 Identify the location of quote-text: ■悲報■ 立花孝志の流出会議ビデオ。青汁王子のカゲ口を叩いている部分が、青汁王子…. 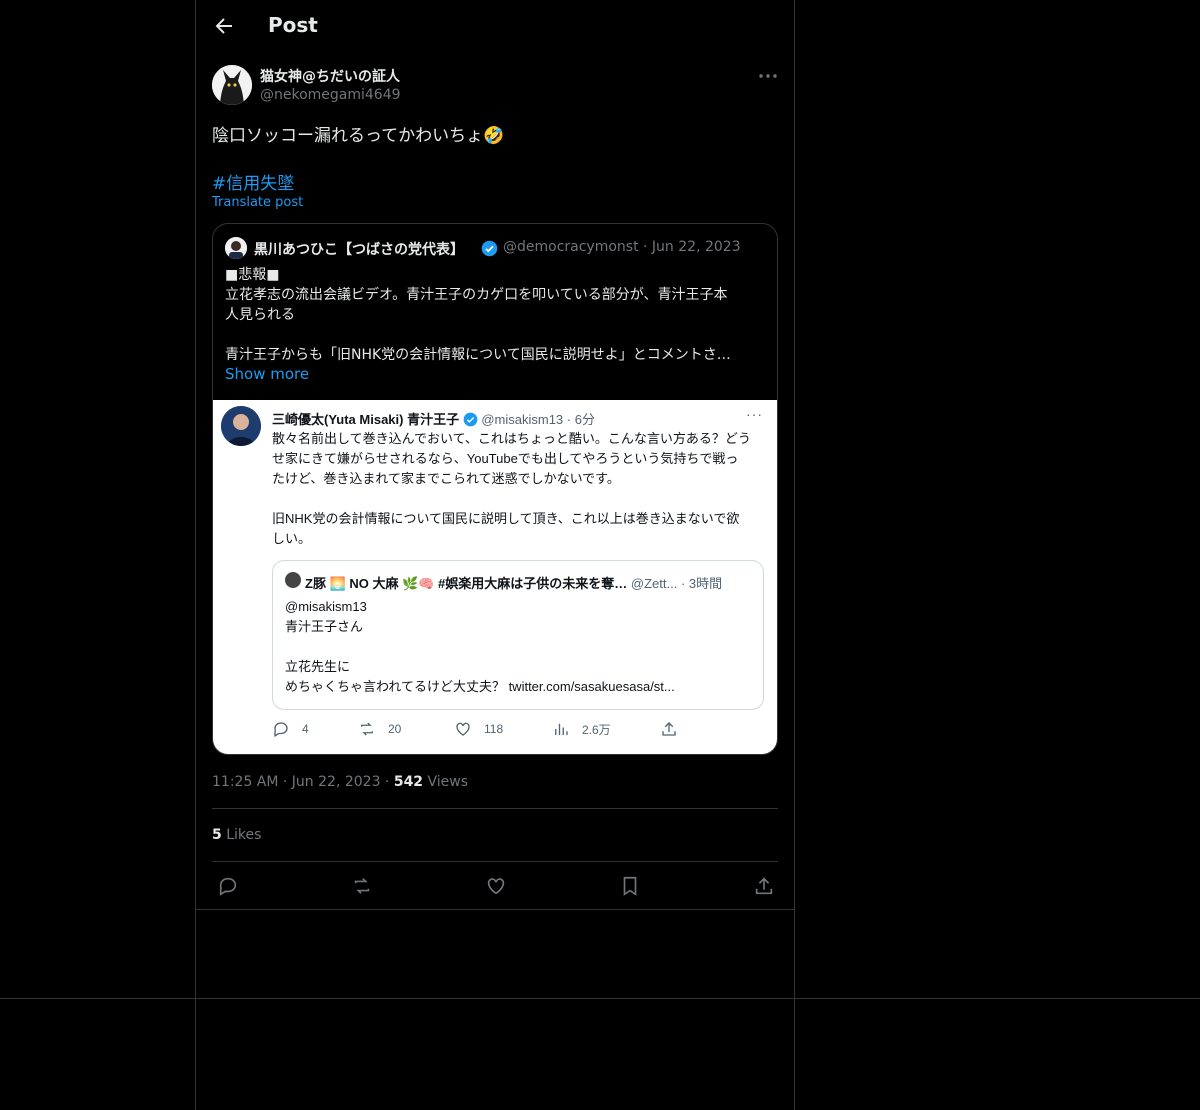
(496, 315).